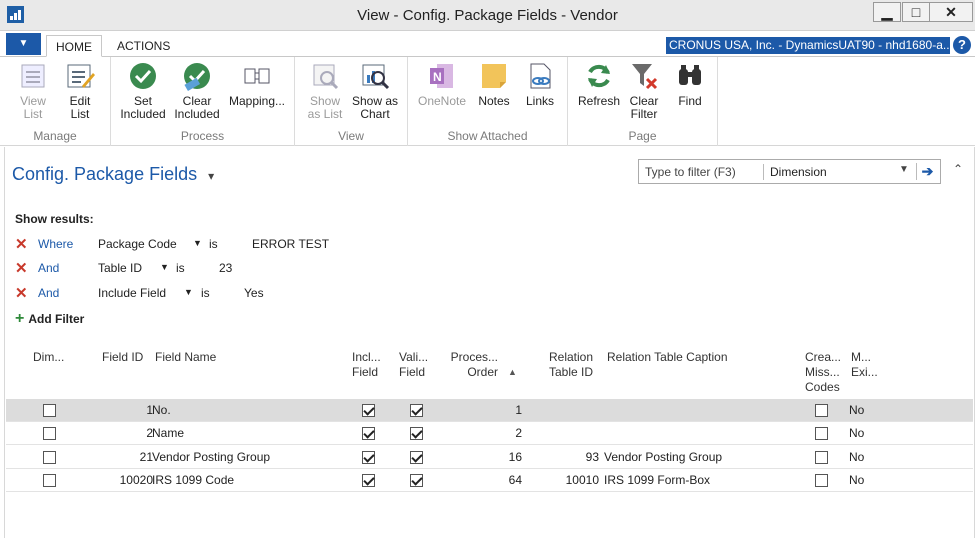 The width and height of the screenshot is (975, 538). Describe the element at coordinates (193, 480) in the screenshot. I see `field-name-cell: IRS 1099 Code` at that location.